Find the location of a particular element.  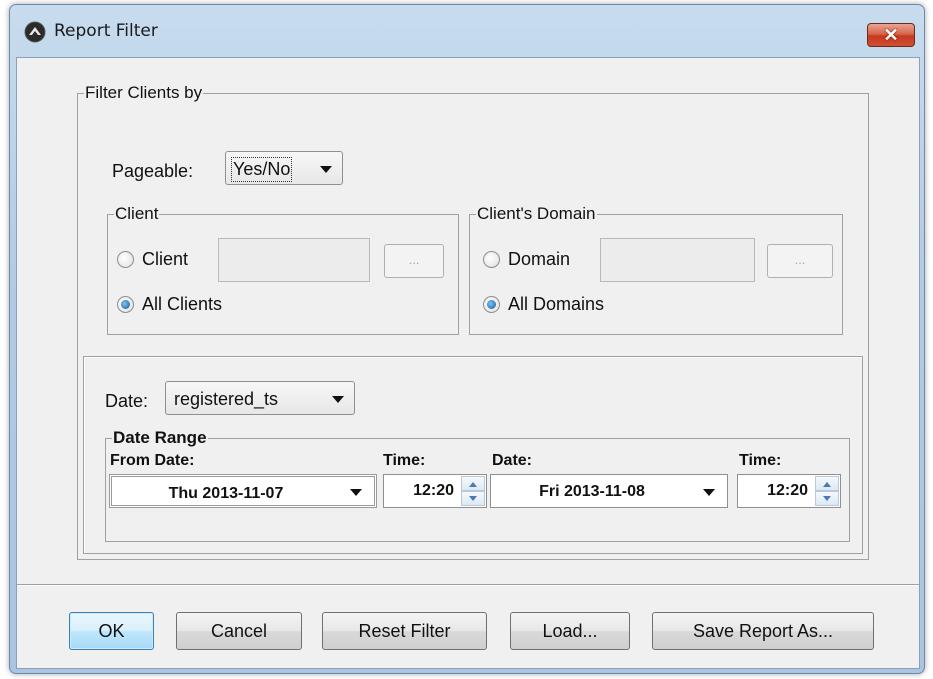

from-time-spinner: 12:20 is located at coordinates (435, 491).